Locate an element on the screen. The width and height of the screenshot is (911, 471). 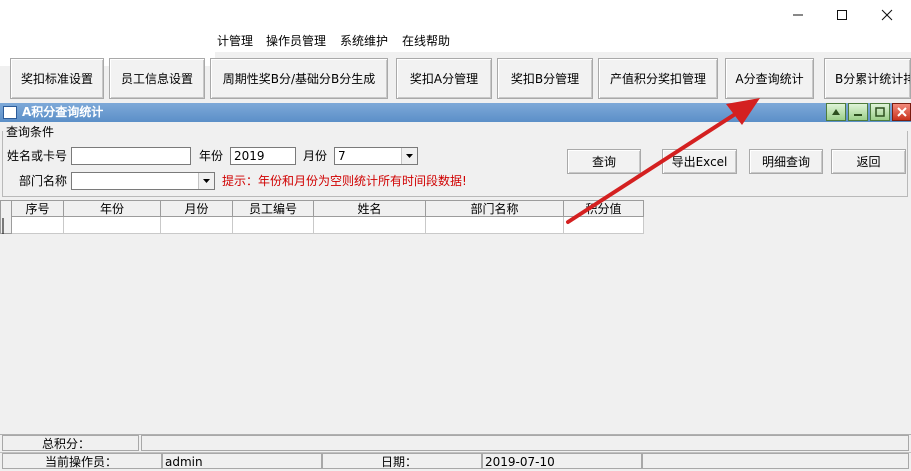
column-header-year: 年份 is located at coordinates (112, 208).